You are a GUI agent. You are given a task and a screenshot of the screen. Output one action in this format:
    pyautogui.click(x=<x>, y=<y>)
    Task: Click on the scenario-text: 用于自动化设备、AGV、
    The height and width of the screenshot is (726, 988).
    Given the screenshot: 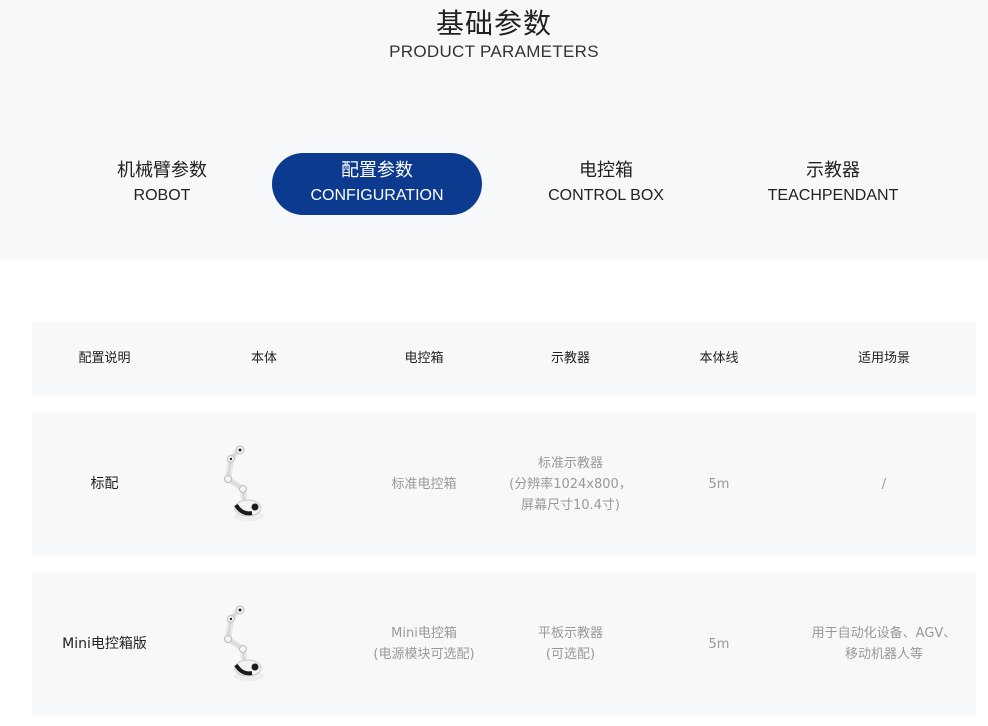 What is the action you would take?
    pyautogui.click(x=884, y=633)
    